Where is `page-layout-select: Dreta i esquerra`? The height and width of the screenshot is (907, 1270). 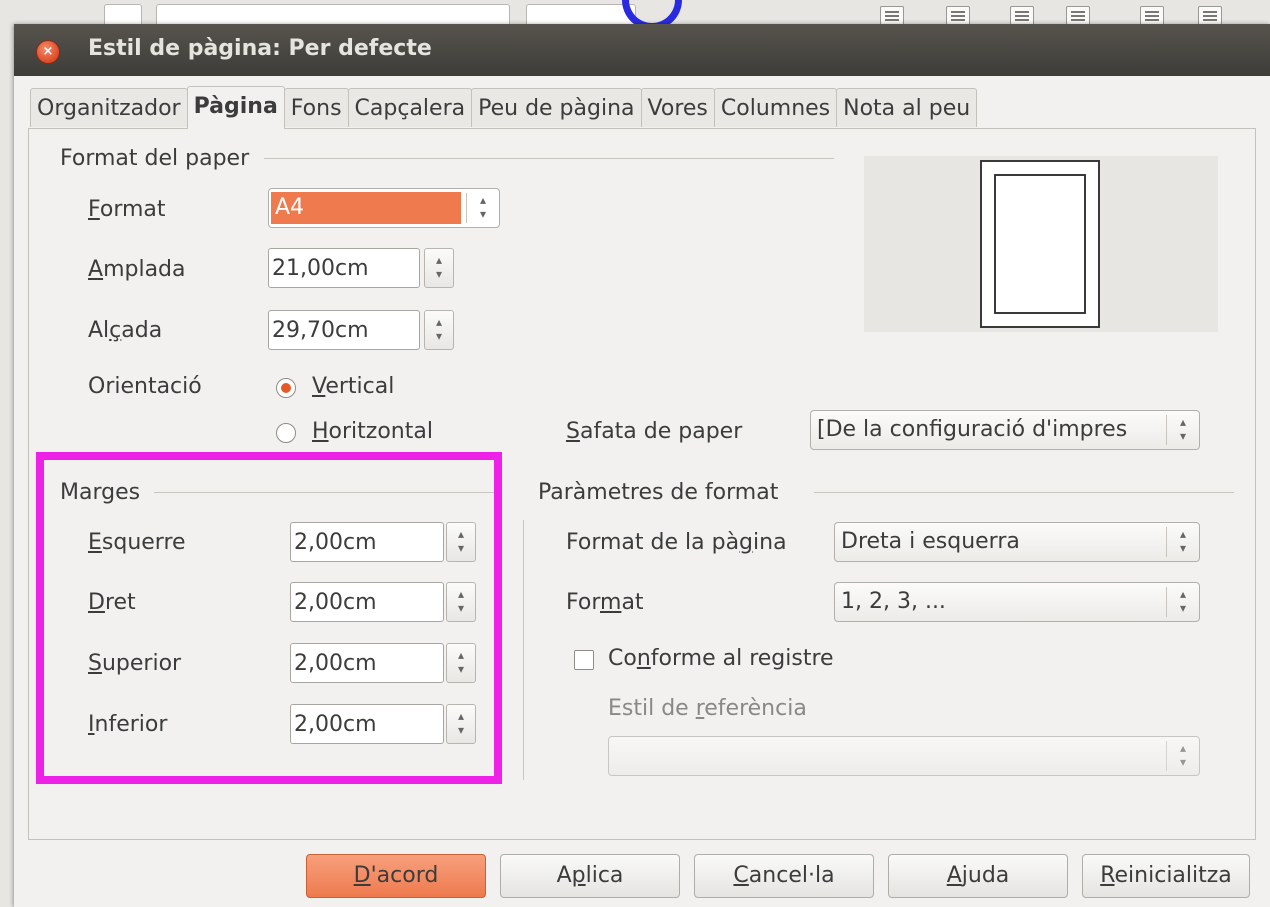 page-layout-select: Dreta i esquerra is located at coordinates (1017, 542).